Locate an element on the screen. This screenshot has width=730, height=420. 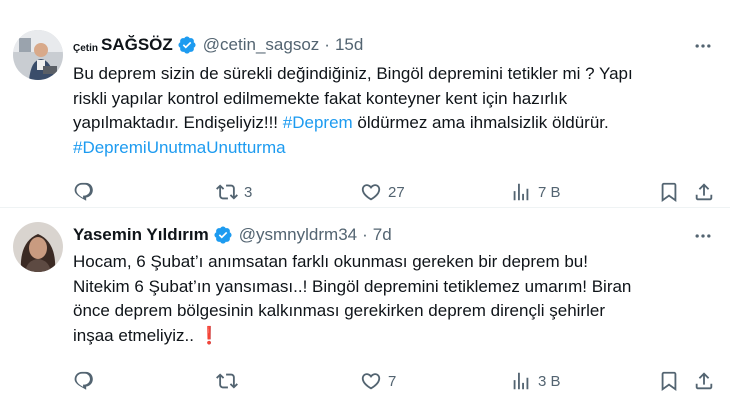
hashtag-link: #Deprem is located at coordinates (318, 122).